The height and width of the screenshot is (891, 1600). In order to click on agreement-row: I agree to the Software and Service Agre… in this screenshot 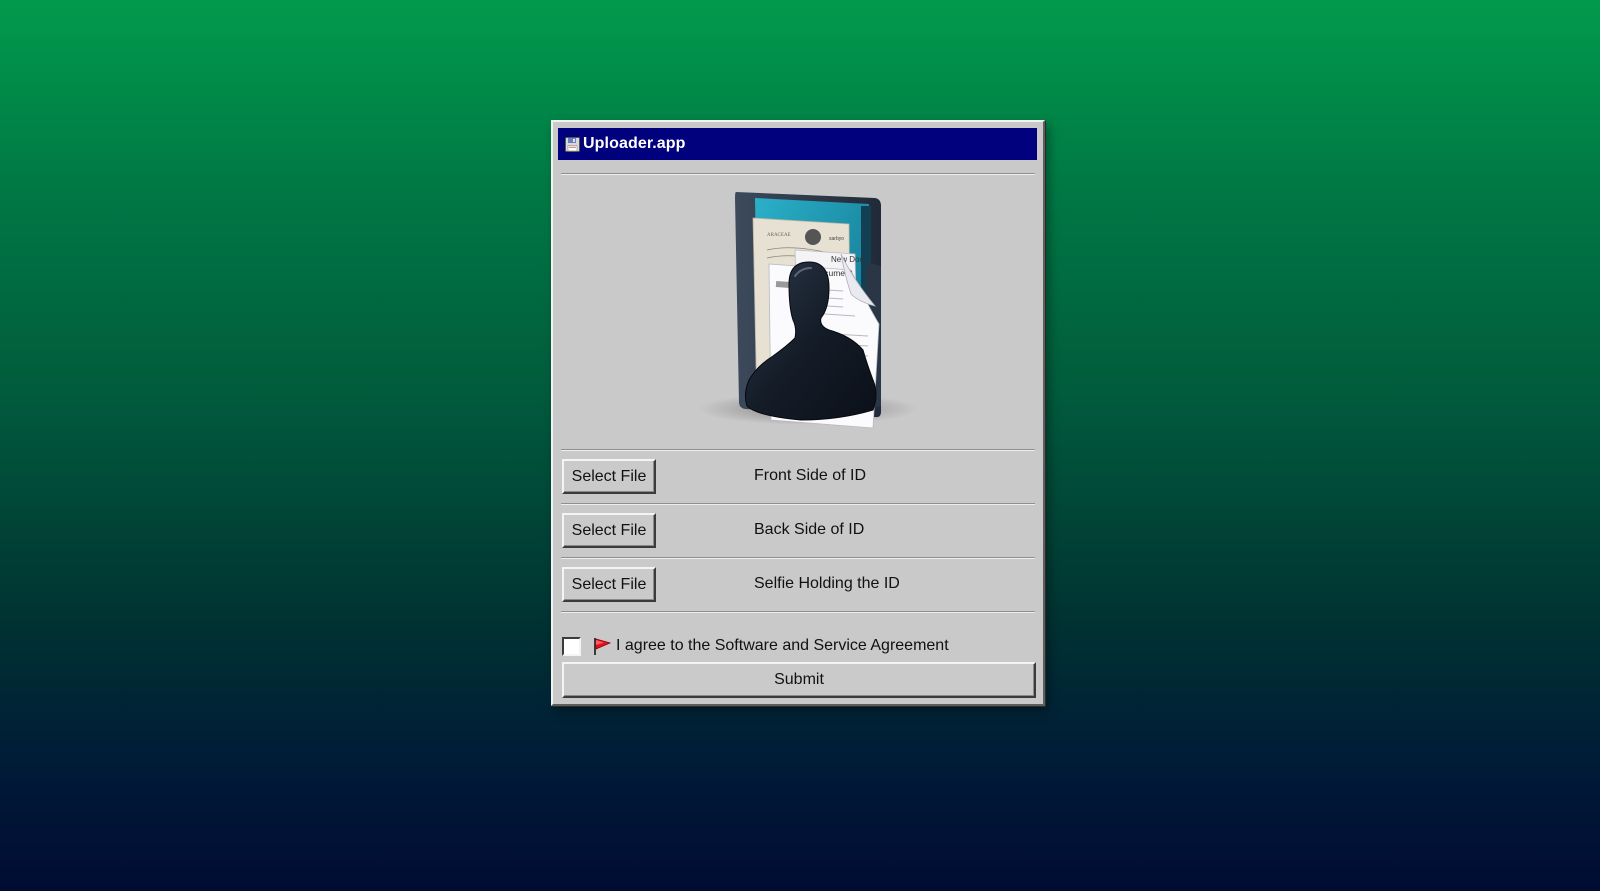, I will do `click(755, 646)`.